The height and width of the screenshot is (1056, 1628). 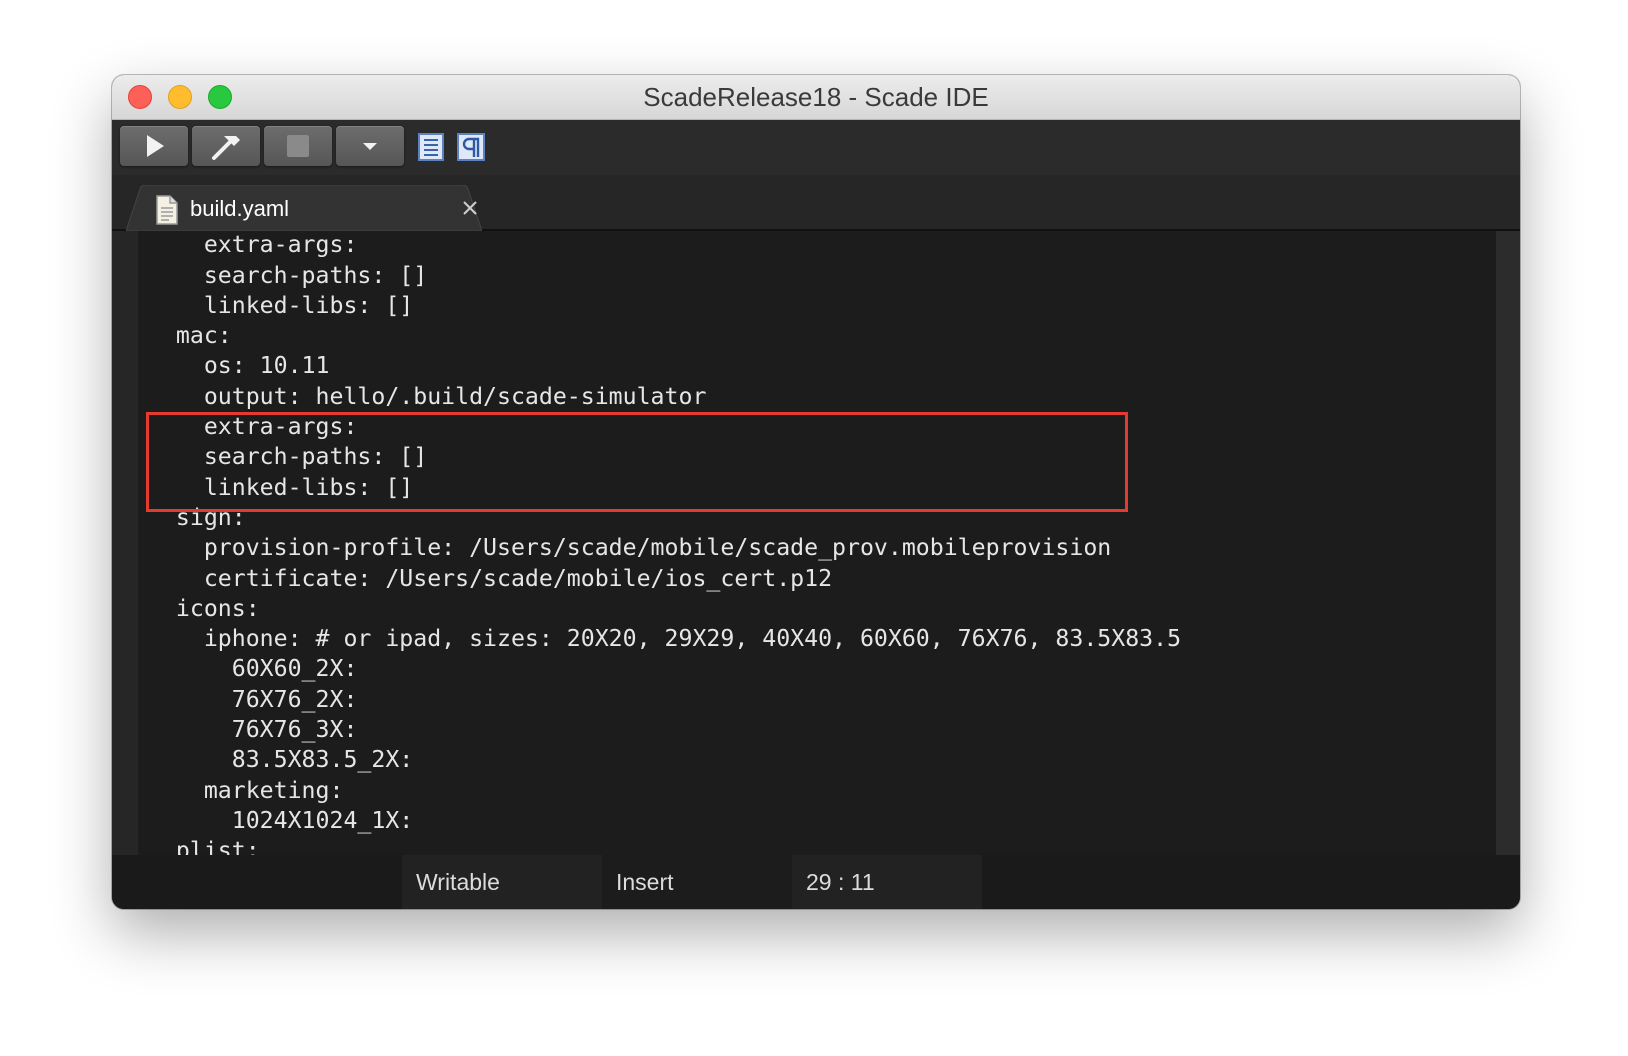 What do you see at coordinates (659, 845) in the screenshot?
I see `code-line: plist:` at bounding box center [659, 845].